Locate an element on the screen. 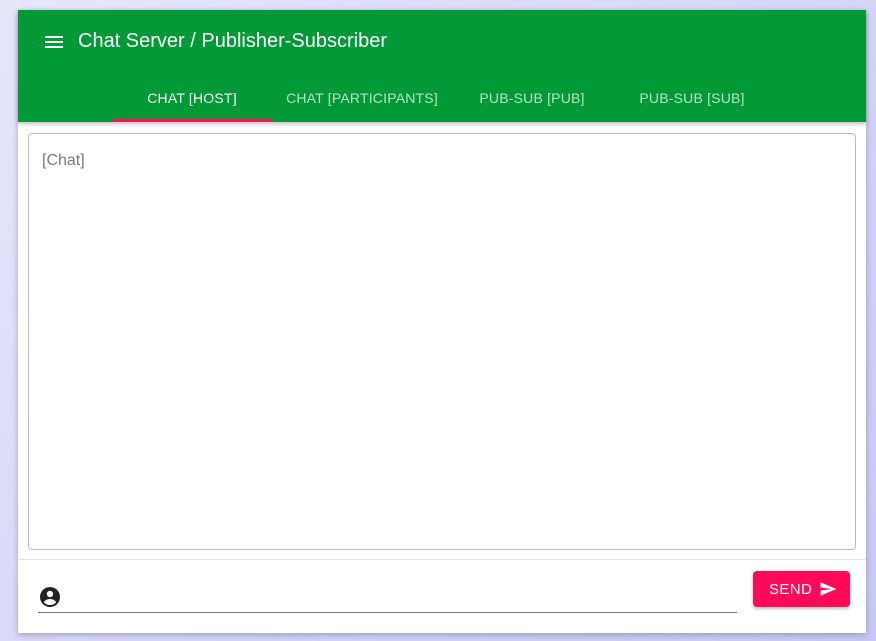 The height and width of the screenshot is (641, 876). account-circle-icon is located at coordinates (50, 597).